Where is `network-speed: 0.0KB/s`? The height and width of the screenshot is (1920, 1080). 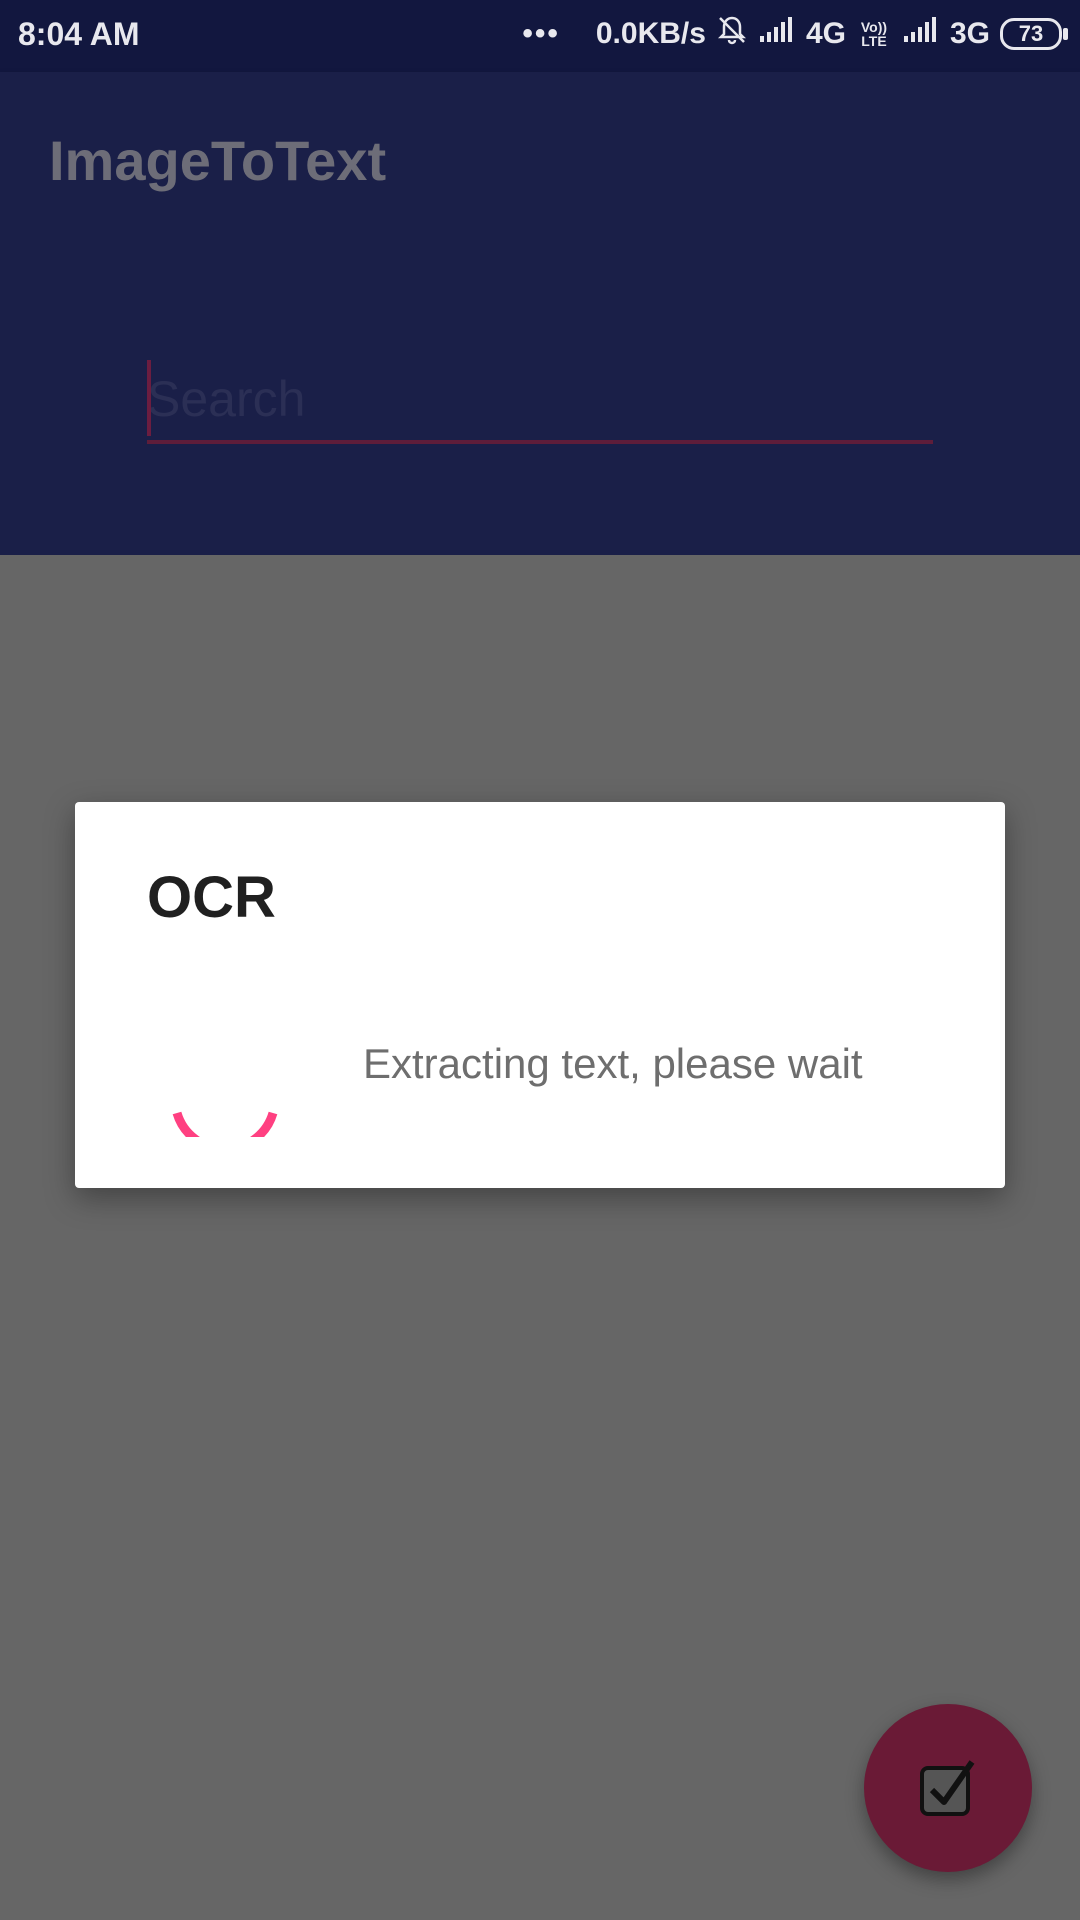
network-speed: 0.0KB/s is located at coordinates (650, 33).